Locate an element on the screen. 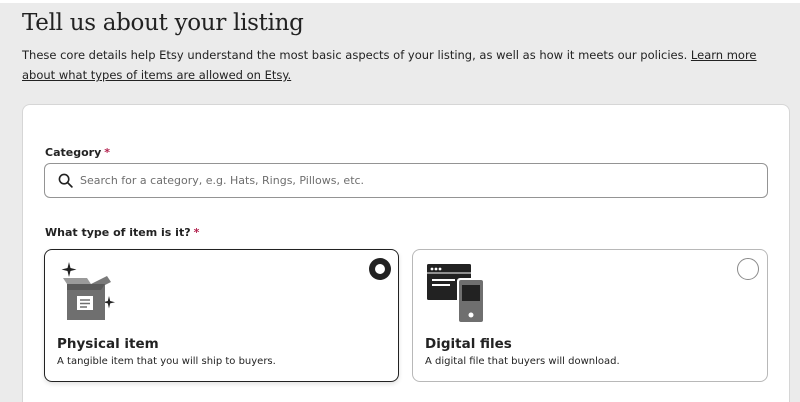 The height and width of the screenshot is (402, 800). category-search-input is located at coordinates (423, 180).